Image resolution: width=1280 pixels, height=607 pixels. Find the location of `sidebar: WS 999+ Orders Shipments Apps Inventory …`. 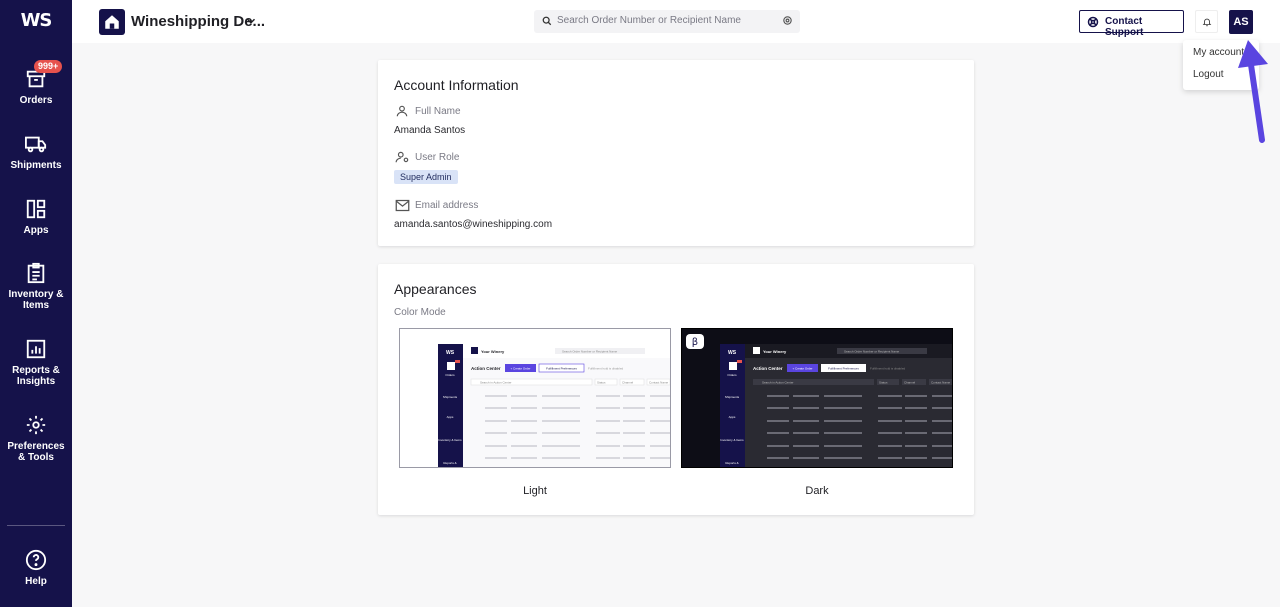

sidebar: WS 999+ Orders Shipments Apps Inventory … is located at coordinates (36, 303).